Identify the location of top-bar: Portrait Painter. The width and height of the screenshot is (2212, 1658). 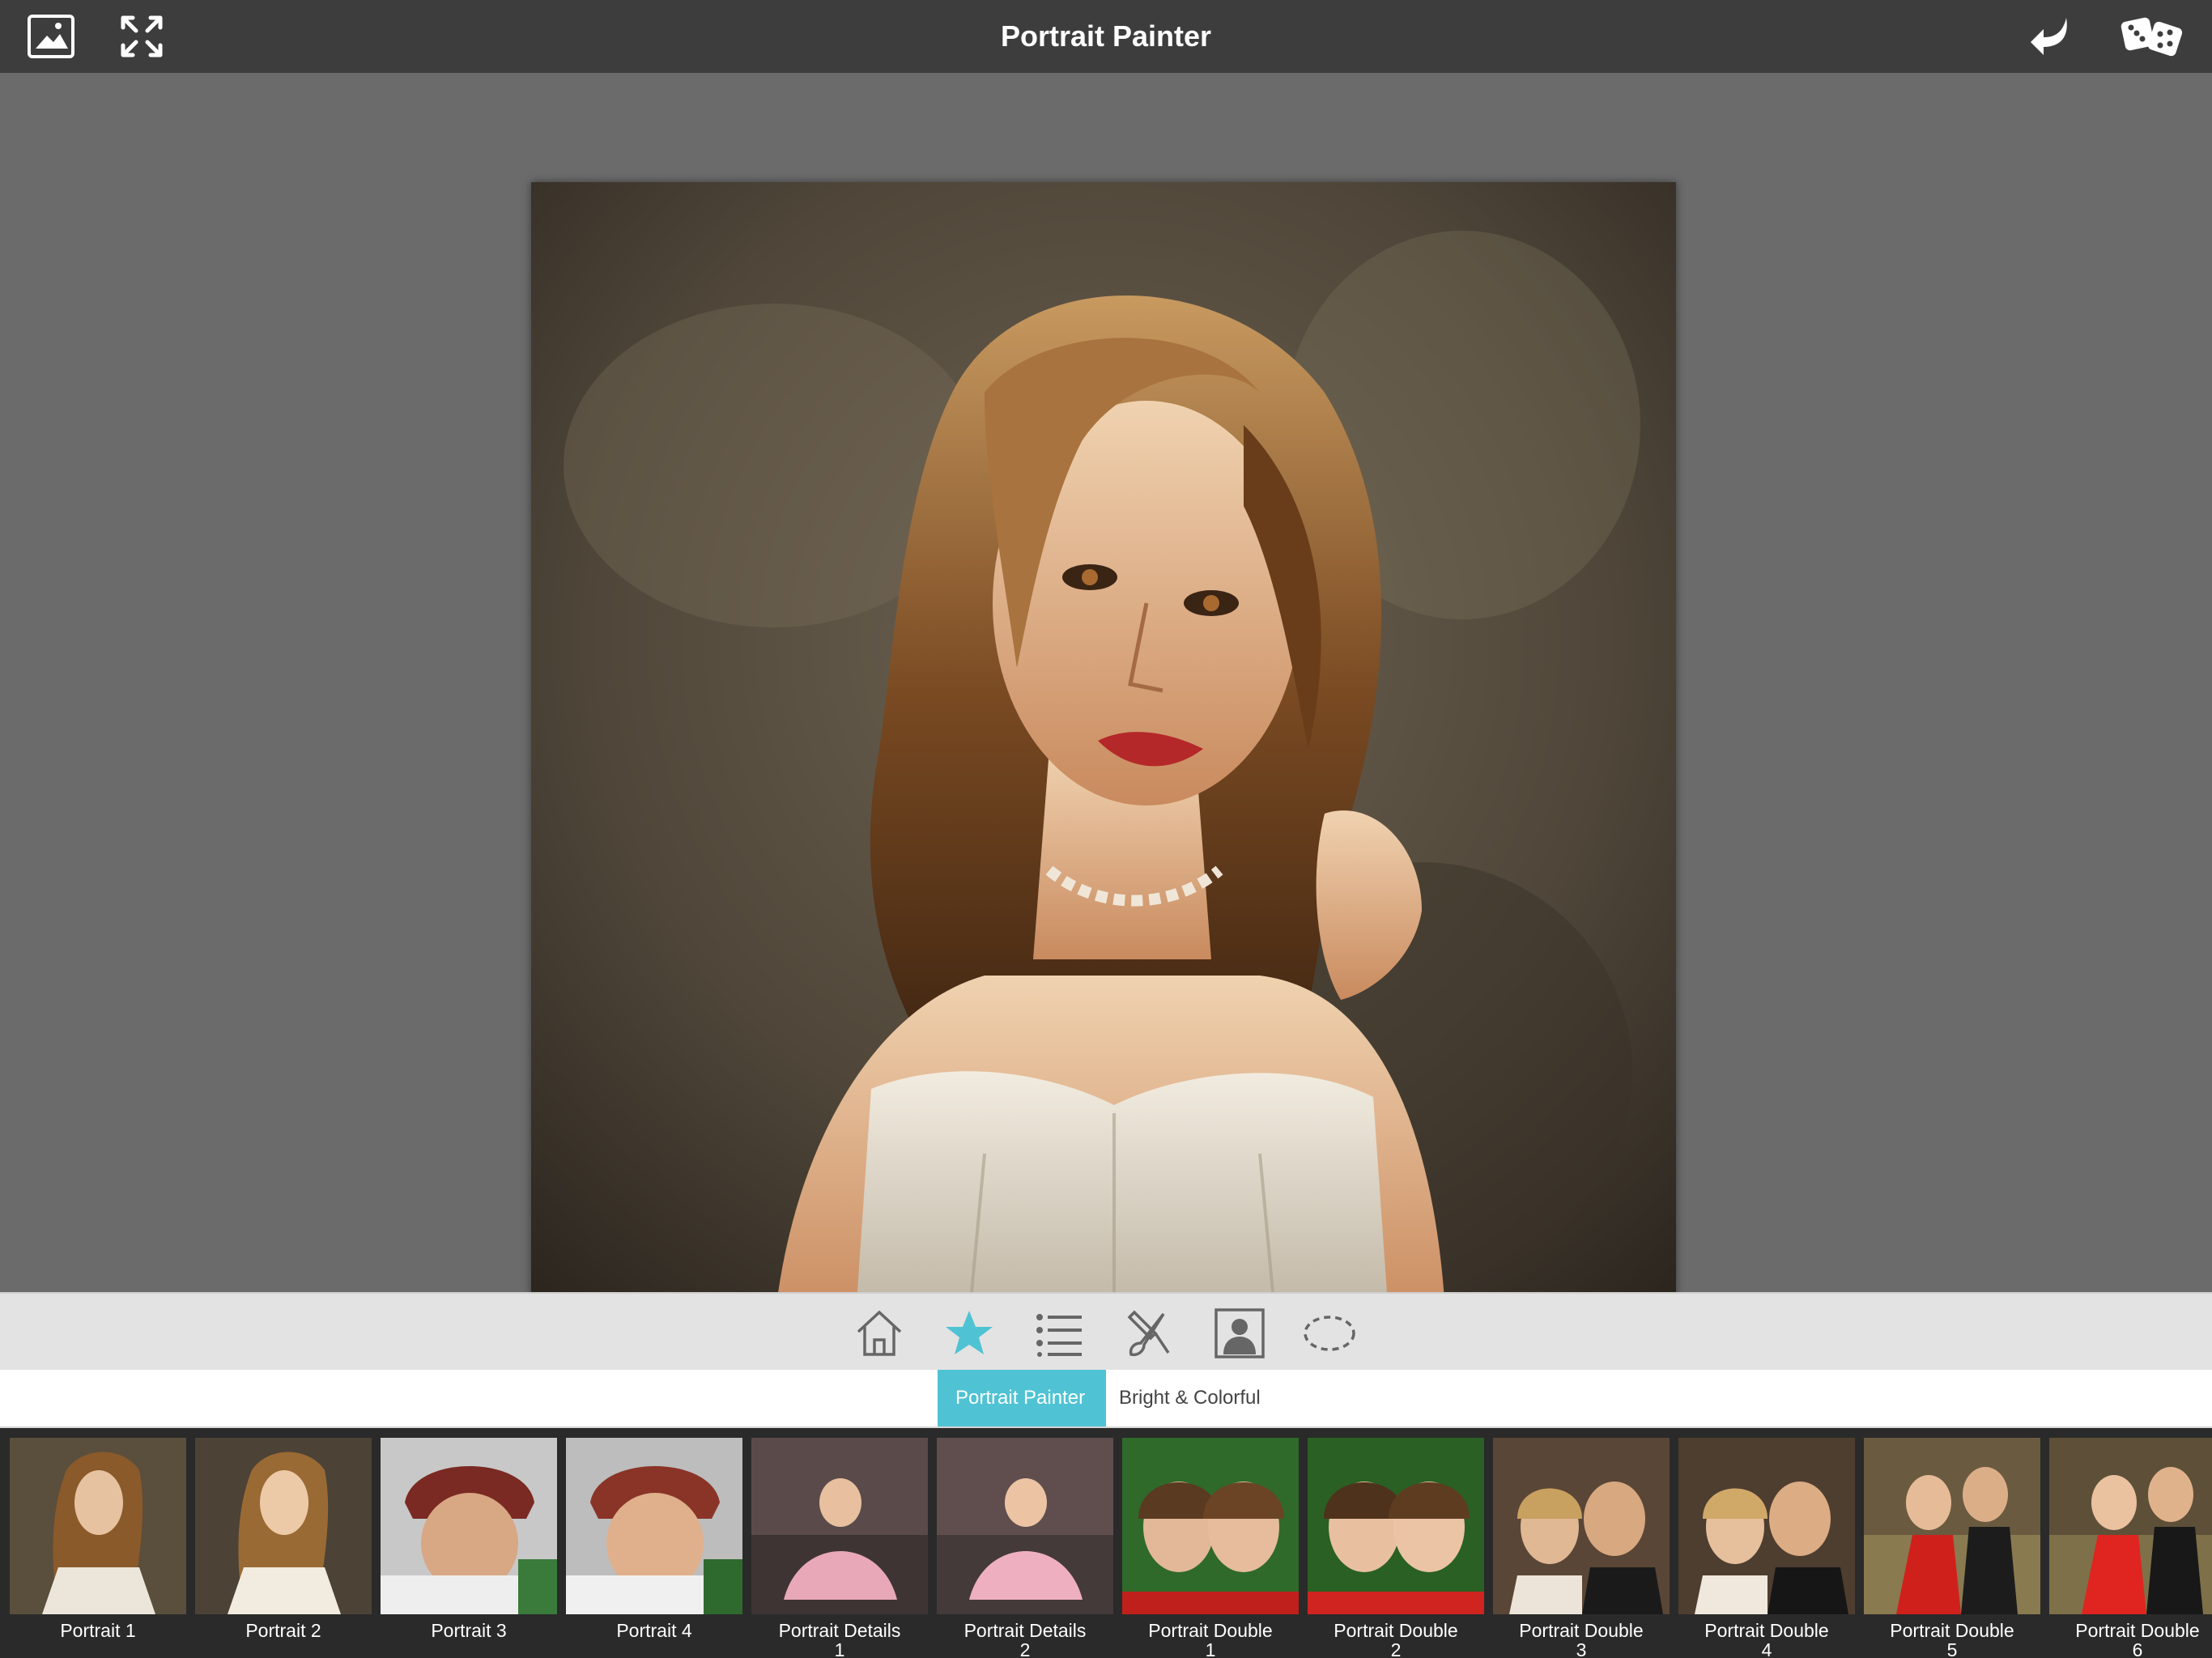
(1106, 36).